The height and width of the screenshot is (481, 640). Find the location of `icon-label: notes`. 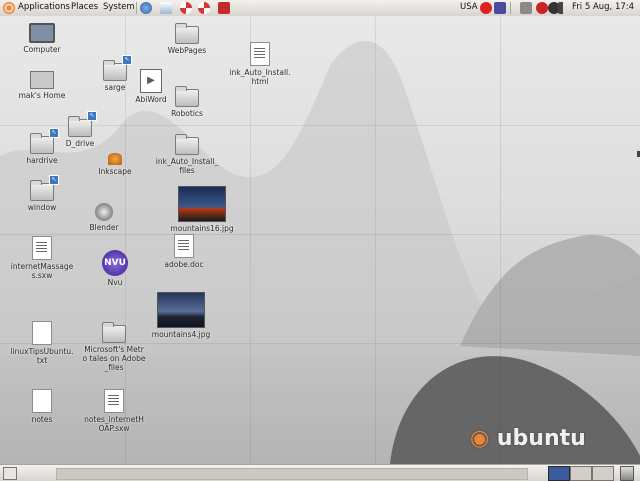

icon-label: notes is located at coordinates (42, 419).